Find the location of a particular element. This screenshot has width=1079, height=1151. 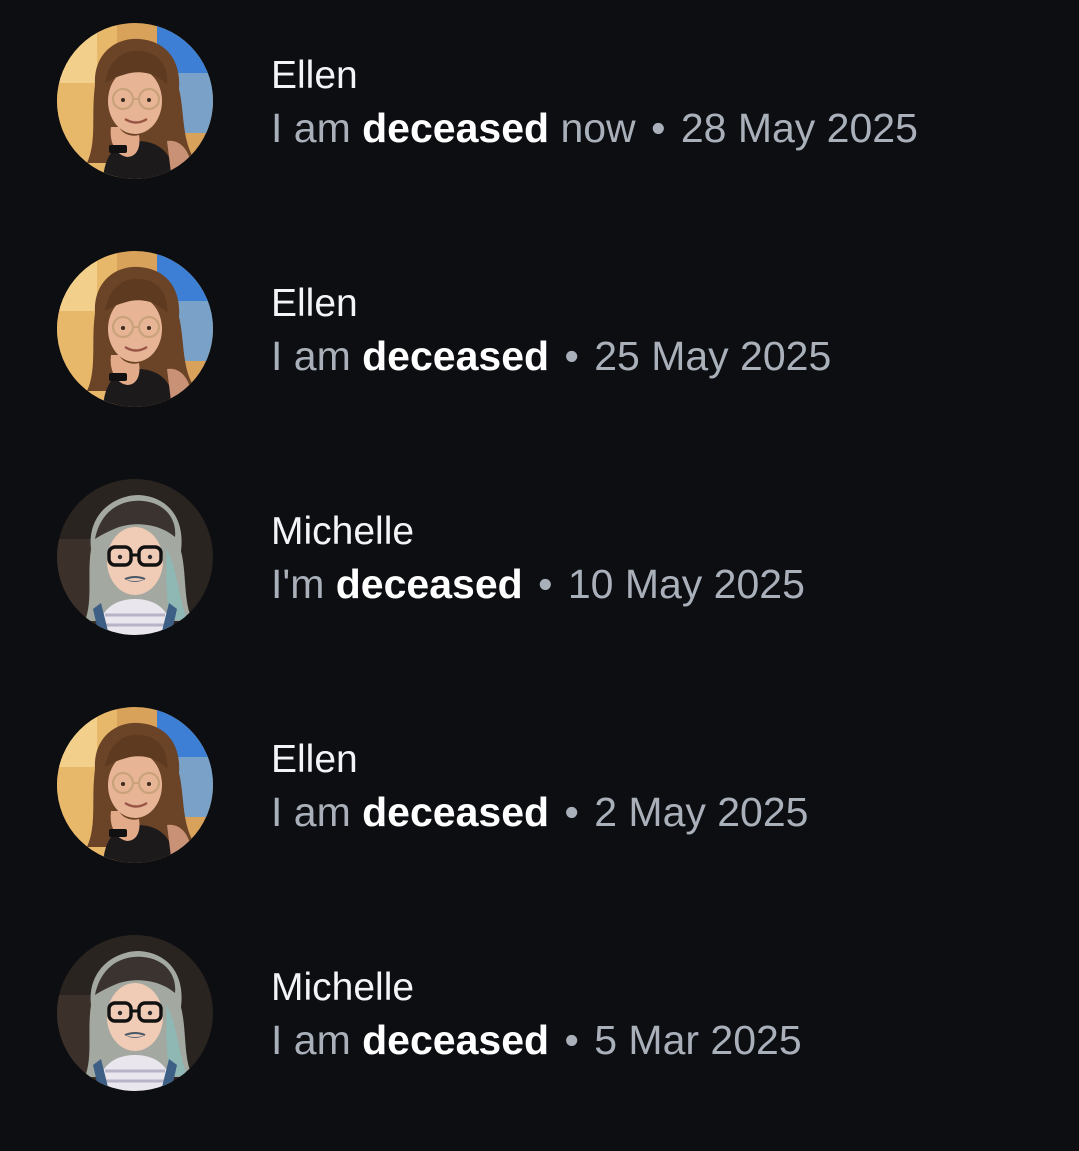

entry-description: I'm deceased • 10 May 2025 is located at coordinates (538, 584).